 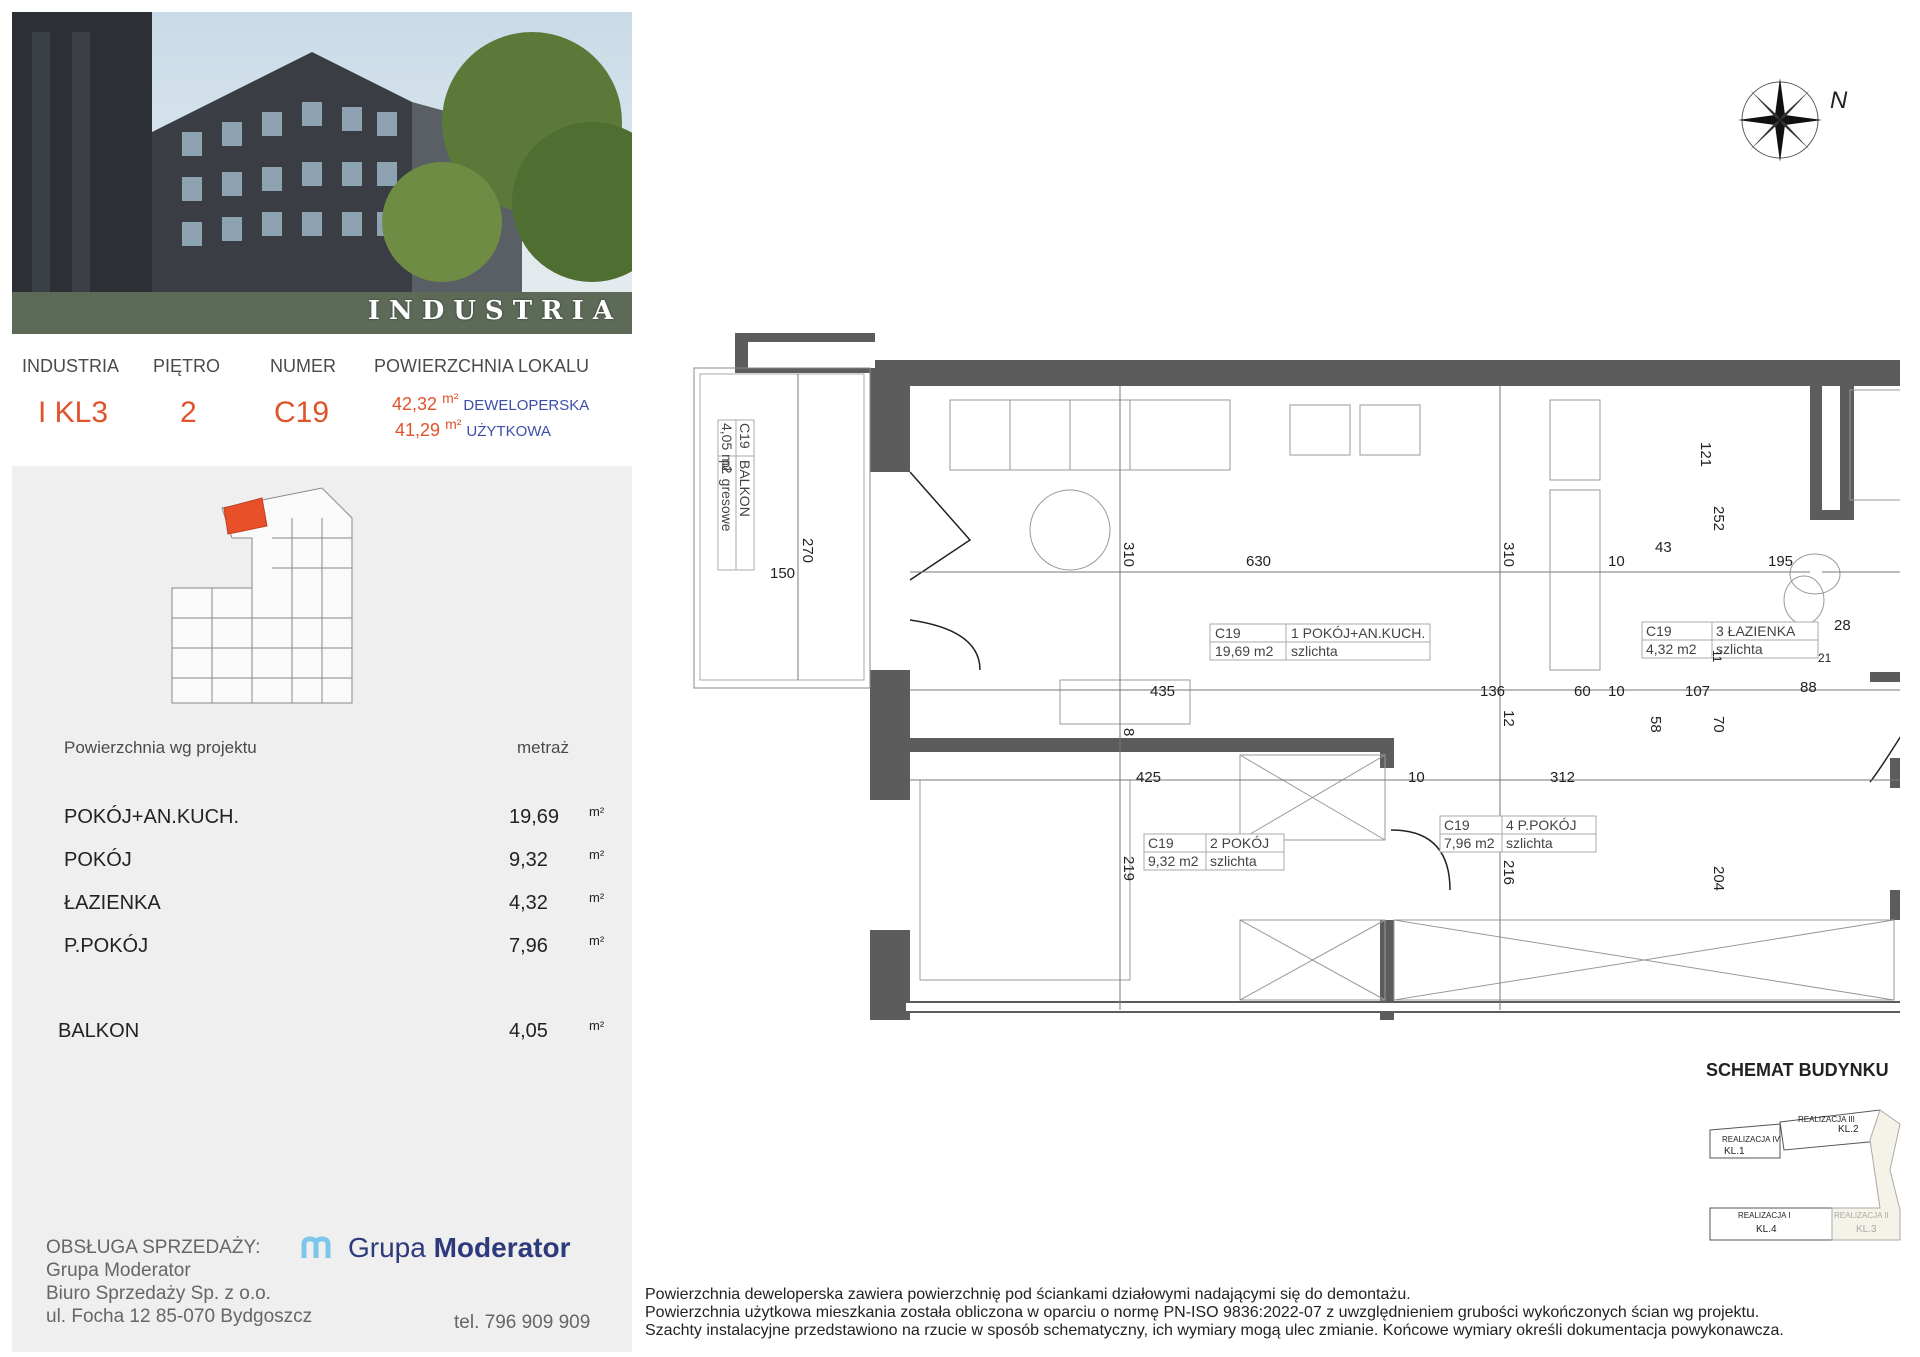 I want to click on room-label: C19 4 P.POKÓJ 7,96 m2 szlichta, so click(x=1518, y=834).